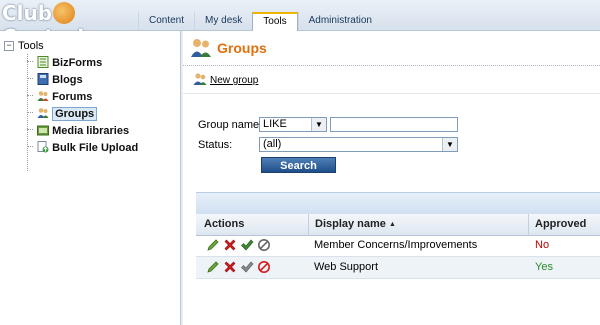 This screenshot has height=325, width=600. I want to click on status-label: Status:, so click(215, 145).